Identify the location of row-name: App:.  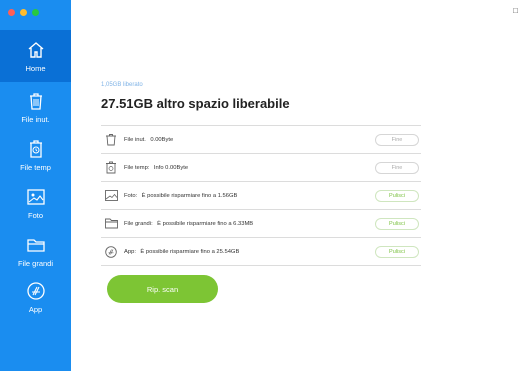
(130, 251).